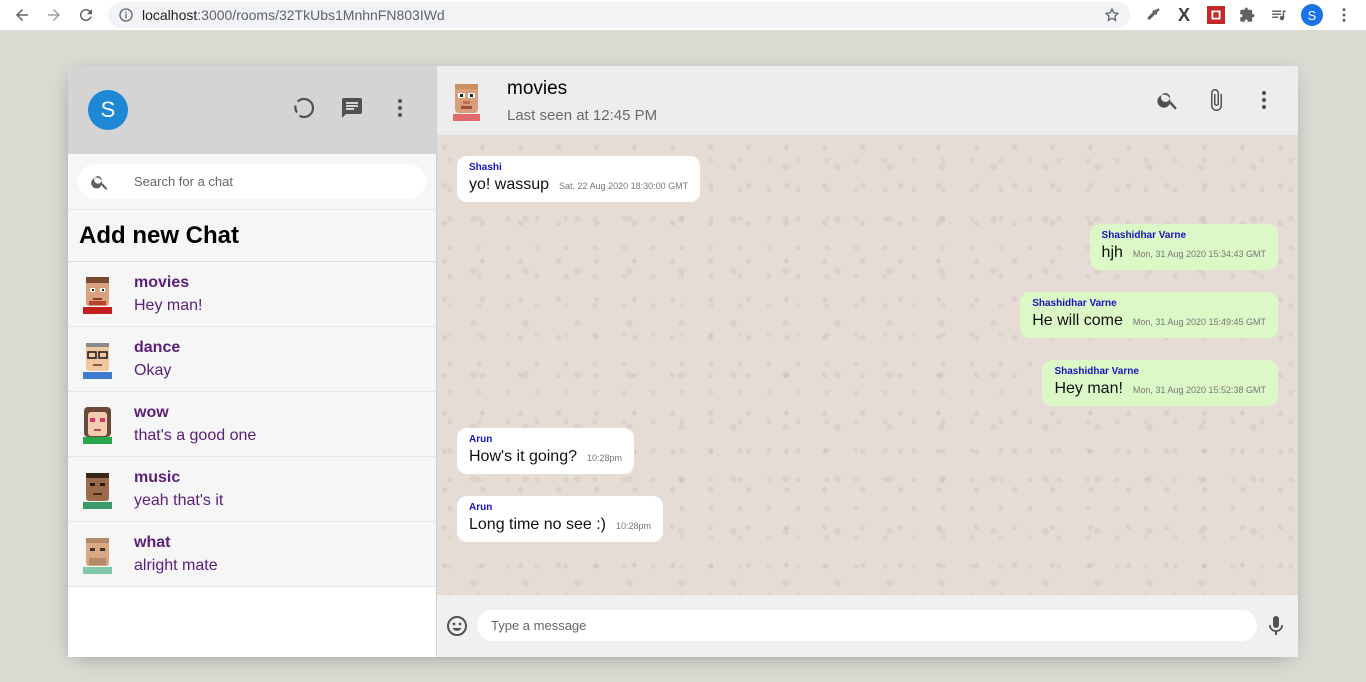 Image resolution: width=1366 pixels, height=682 pixels. What do you see at coordinates (1184, 15) in the screenshot?
I see `x-extension-icon: X` at bounding box center [1184, 15].